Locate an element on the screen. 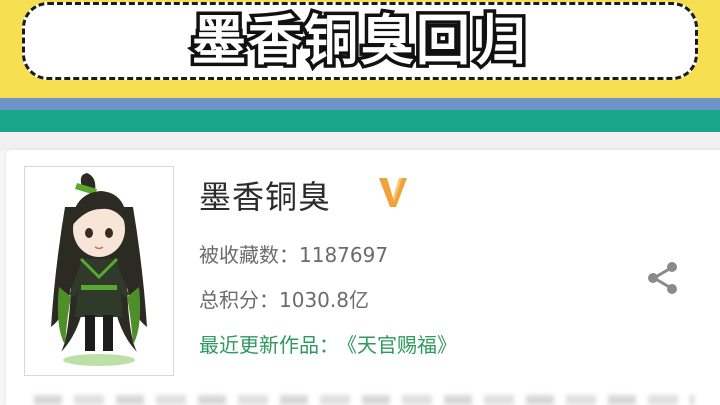 This screenshot has height=405, width=720. author-name: 墨香铜臭 is located at coordinates (265, 195).